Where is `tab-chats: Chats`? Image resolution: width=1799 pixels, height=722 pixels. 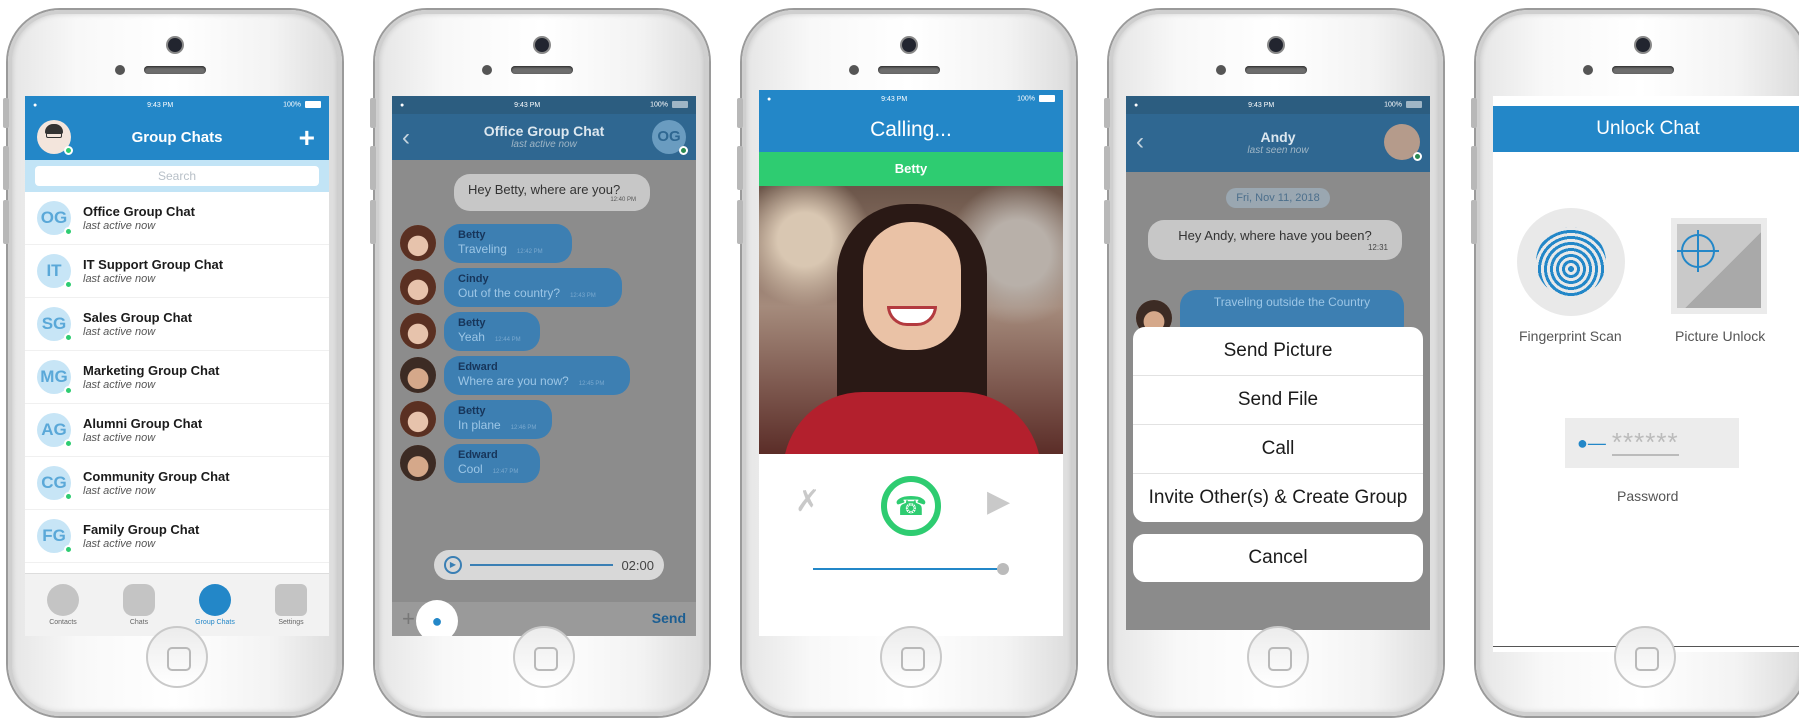
tab-chats: Chats is located at coordinates (139, 605).